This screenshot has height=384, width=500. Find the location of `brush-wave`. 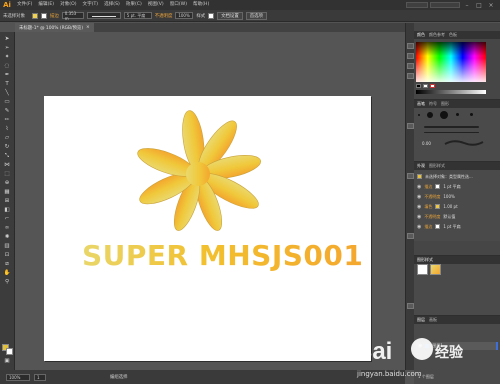

brush-wave is located at coordinates (464, 143).